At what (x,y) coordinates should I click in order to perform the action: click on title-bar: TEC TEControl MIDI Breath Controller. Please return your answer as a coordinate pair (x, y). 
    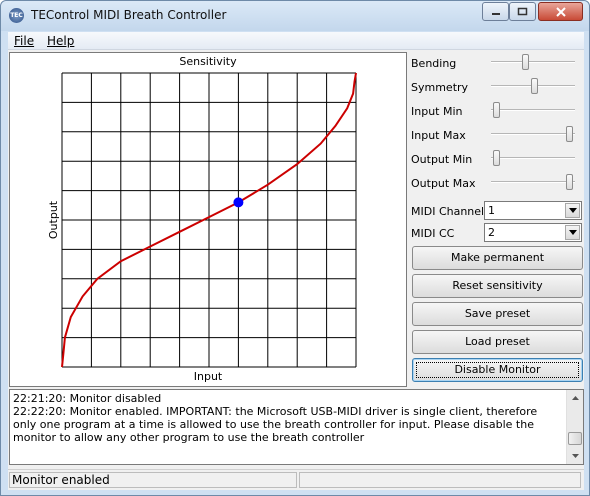
    Looking at the image, I should click on (295, 16).